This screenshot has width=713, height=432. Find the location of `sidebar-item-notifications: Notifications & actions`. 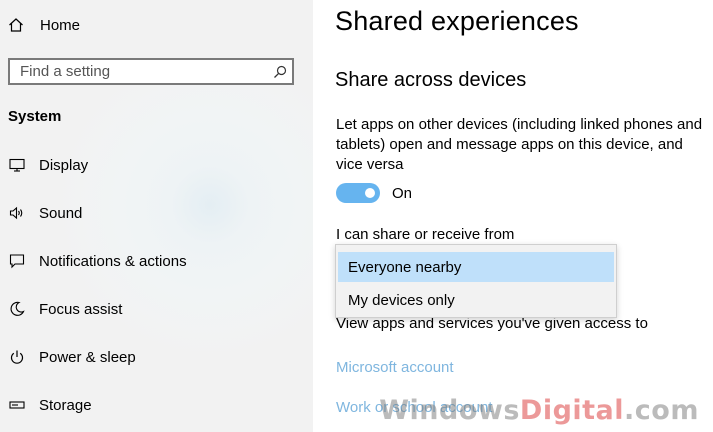

sidebar-item-notifications: Notifications & actions is located at coordinates (97, 261).